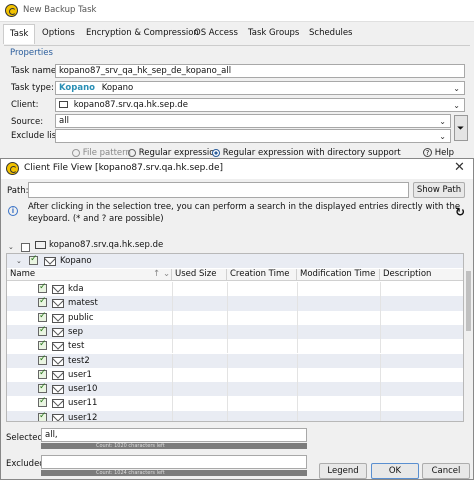 The image size is (474, 480). What do you see at coordinates (235, 317) in the screenshot?
I see `table-row: public` at bounding box center [235, 317].